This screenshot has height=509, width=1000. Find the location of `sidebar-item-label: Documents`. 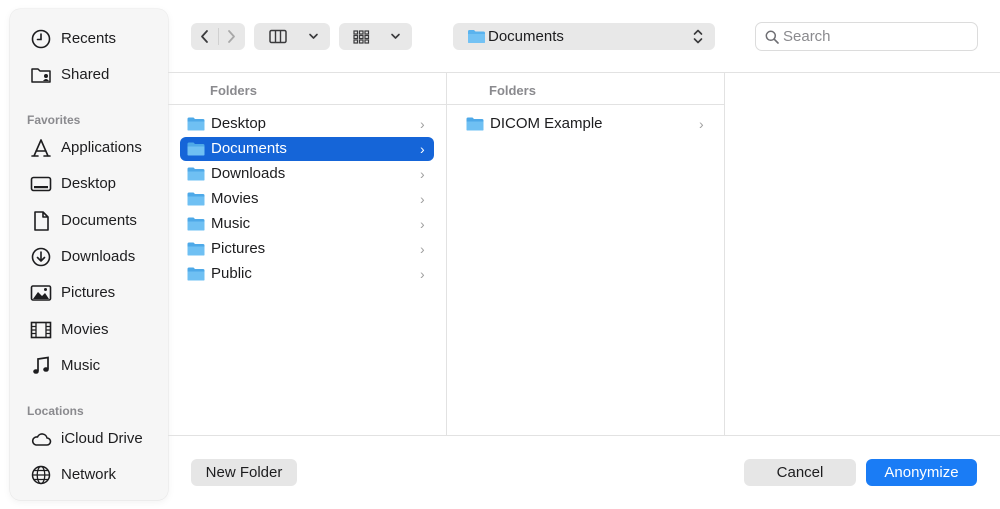

sidebar-item-label: Documents is located at coordinates (99, 220).